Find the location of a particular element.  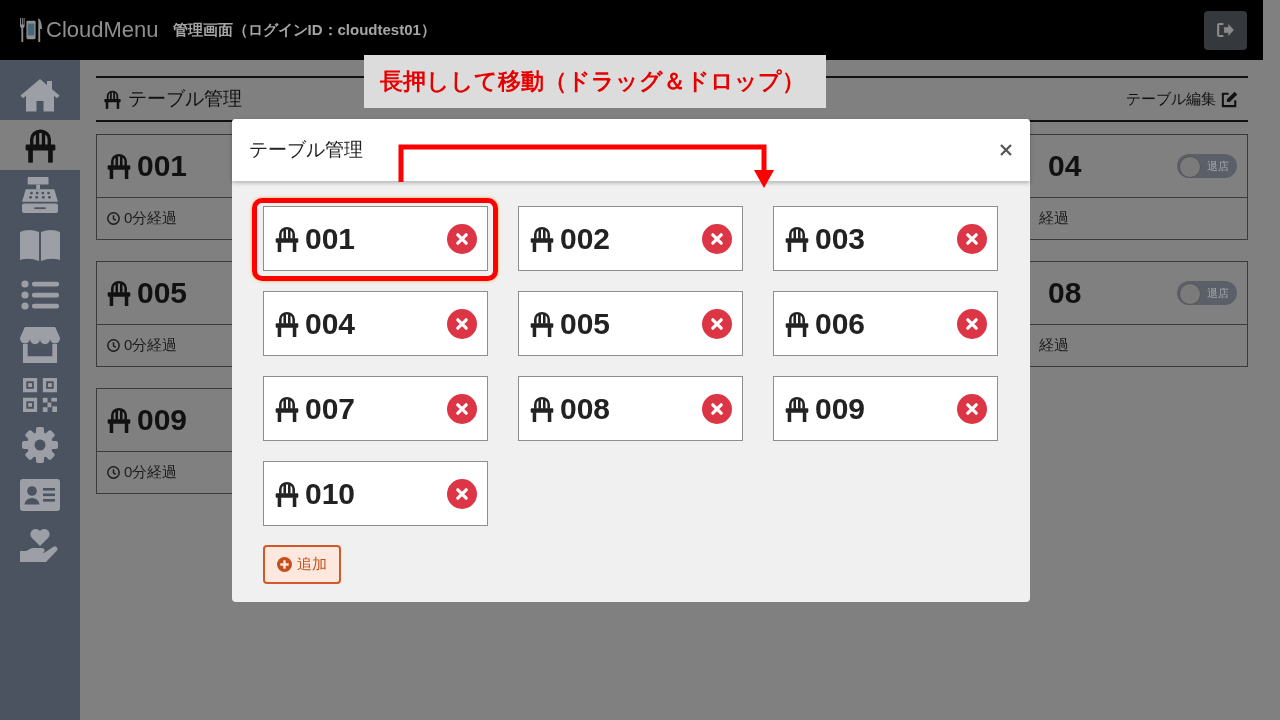

table-tile: 007 is located at coordinates (375, 408).